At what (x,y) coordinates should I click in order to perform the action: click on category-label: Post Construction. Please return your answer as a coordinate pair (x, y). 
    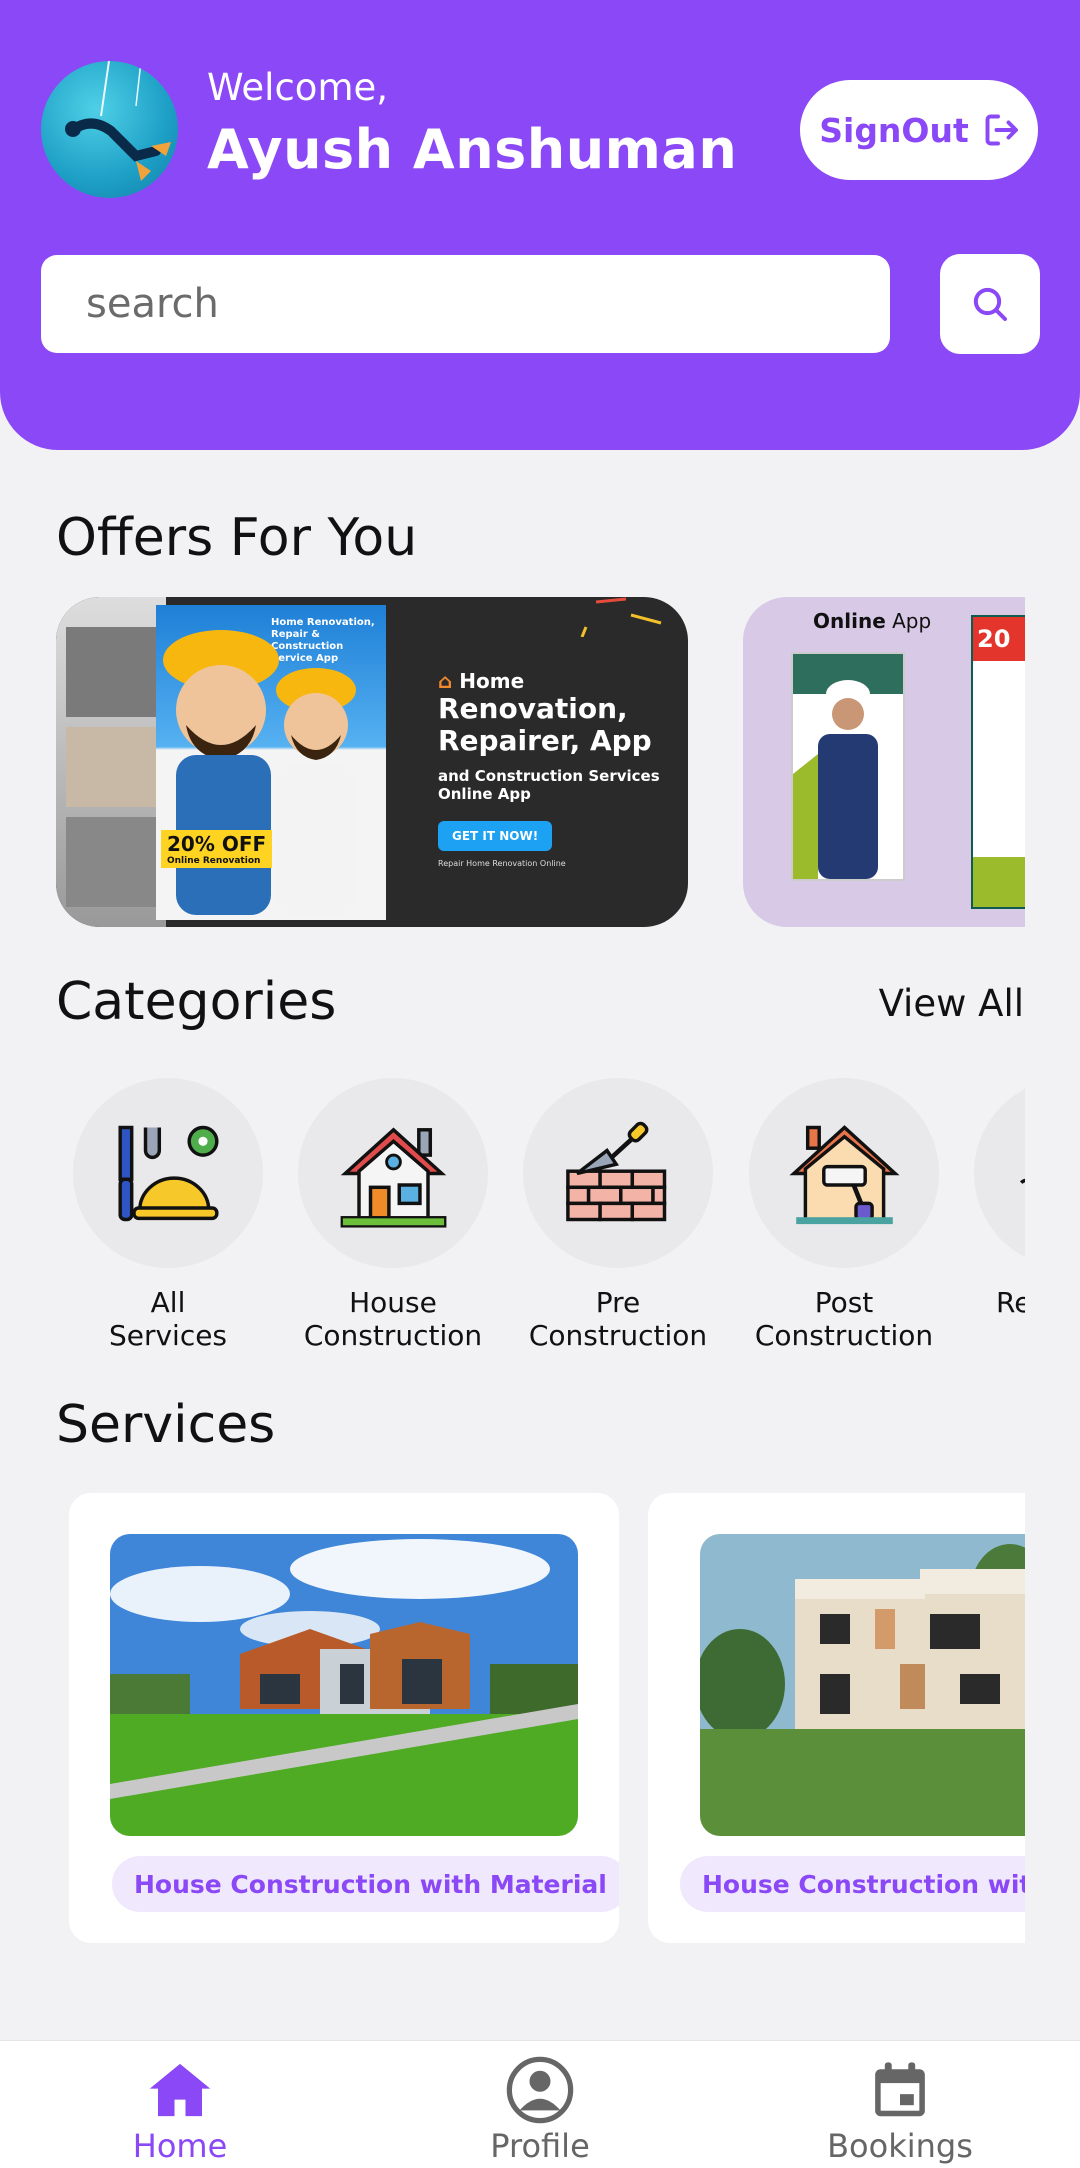
    Looking at the image, I should click on (844, 1319).